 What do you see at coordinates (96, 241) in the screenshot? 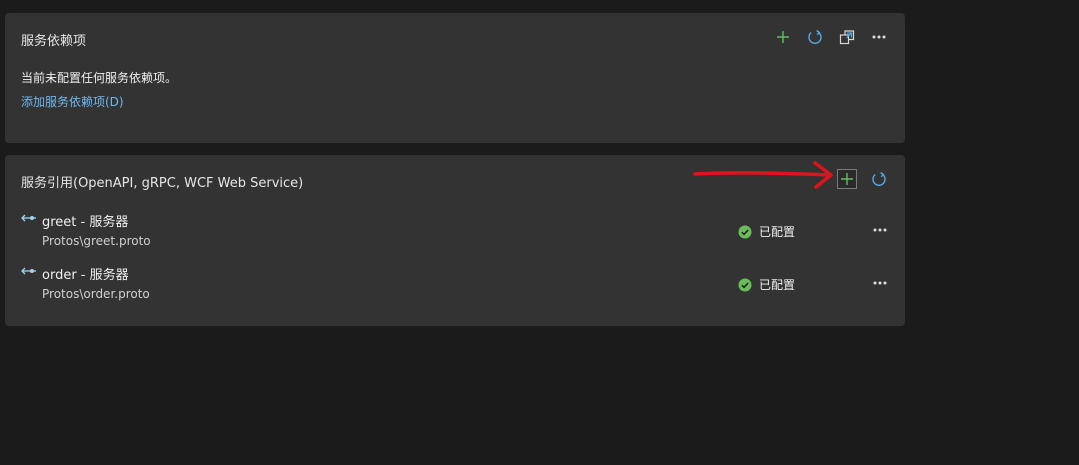
I see `service-reference-path: Protos\greet.proto` at bounding box center [96, 241].